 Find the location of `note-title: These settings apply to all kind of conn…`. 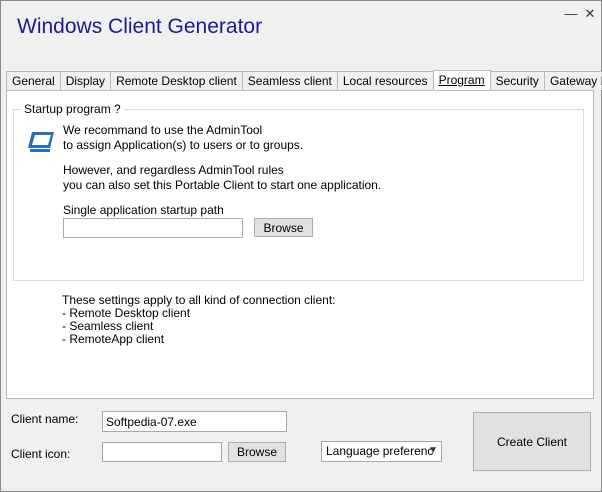

note-title: These settings apply to all kind of conn… is located at coordinates (199, 300).